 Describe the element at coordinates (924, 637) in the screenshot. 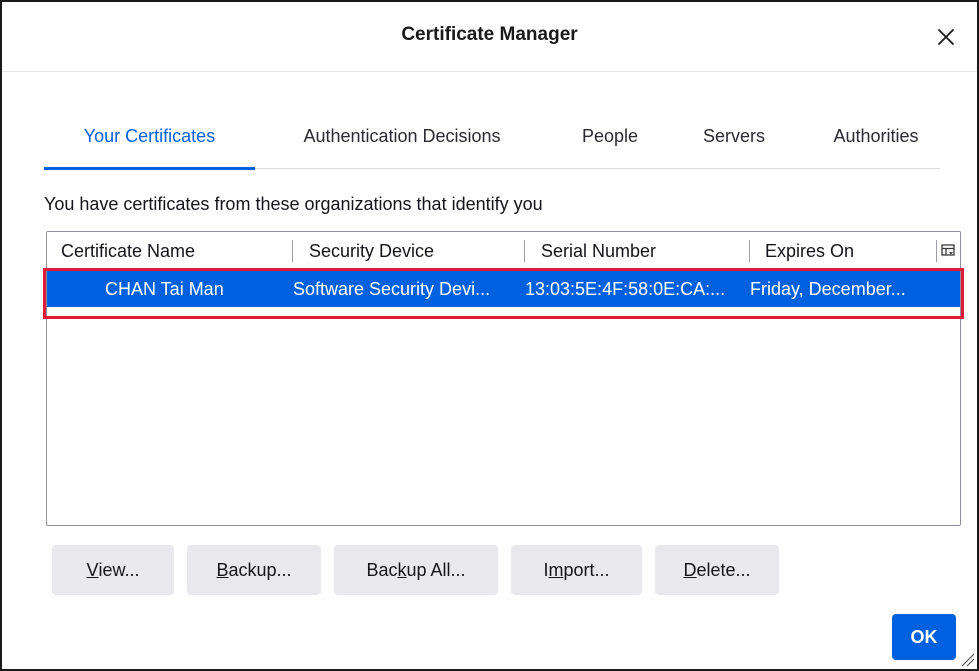

I see `ok-button: OK` at that location.